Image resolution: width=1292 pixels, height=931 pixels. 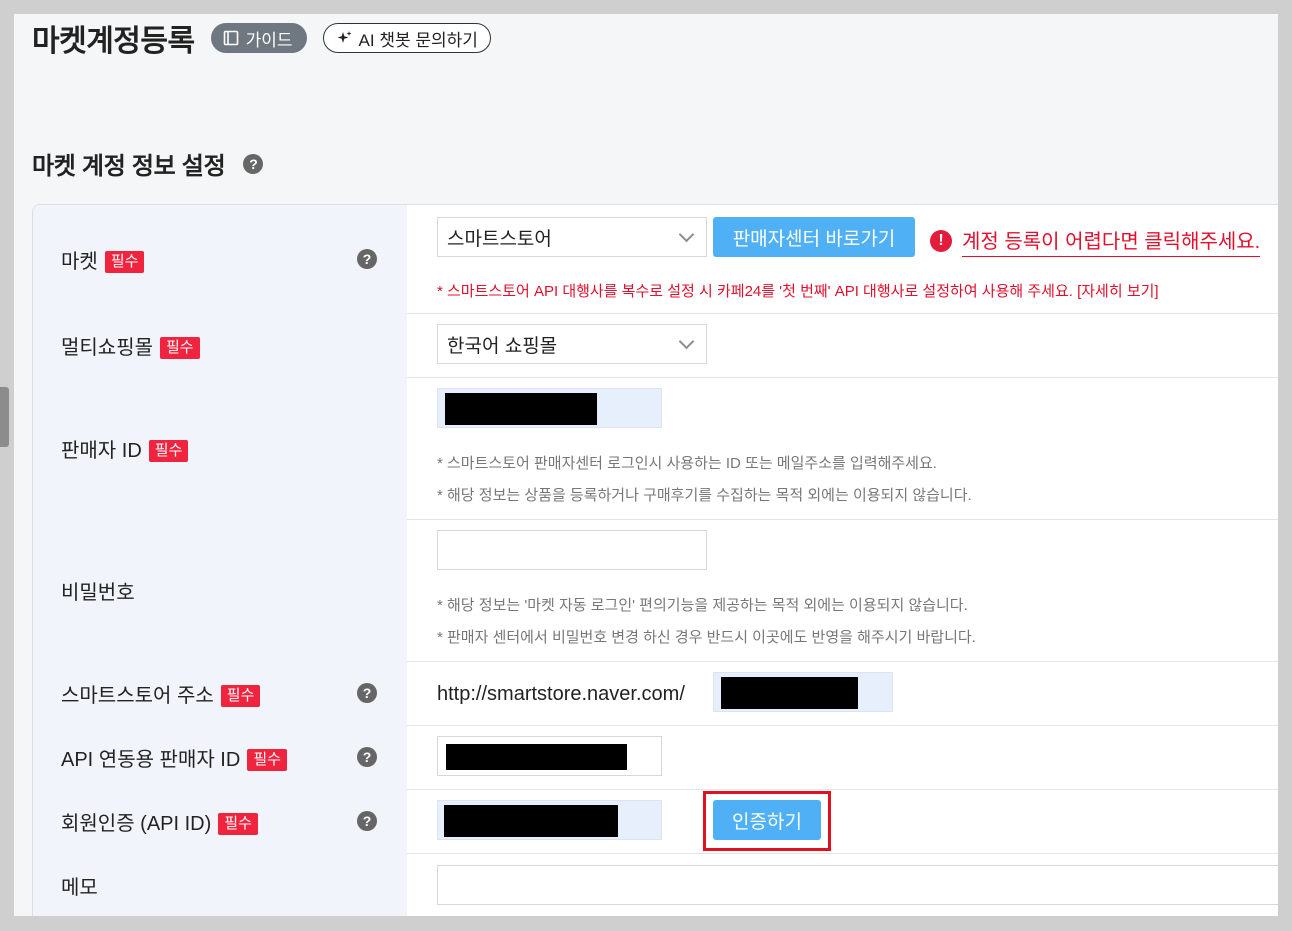 I want to click on registration-help-link: ! 계정 등록이 어렵다면 클릭해주세요., so click(x=1095, y=241).